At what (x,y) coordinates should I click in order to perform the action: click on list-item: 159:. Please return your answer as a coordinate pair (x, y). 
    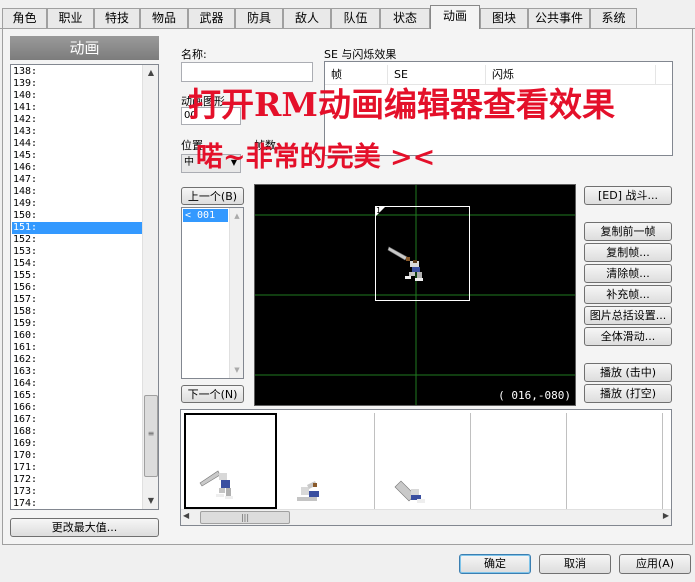
    Looking at the image, I should click on (77, 324).